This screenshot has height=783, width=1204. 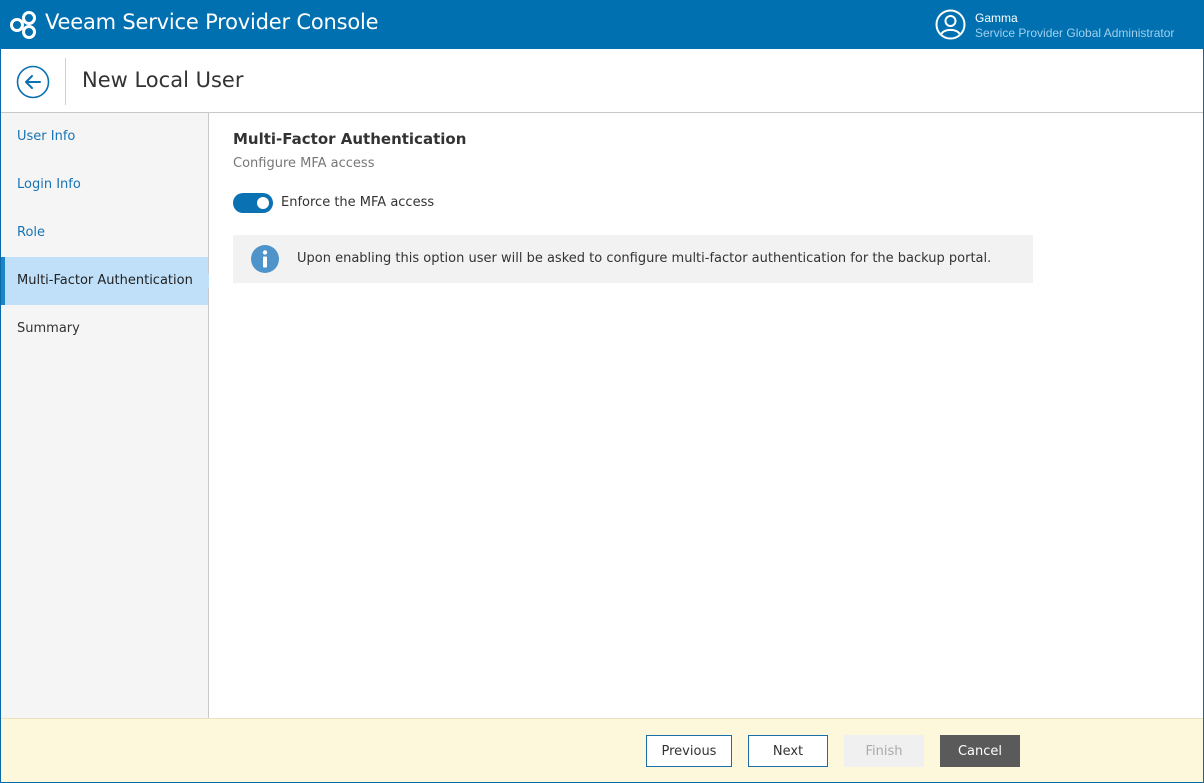 What do you see at coordinates (788, 751) in the screenshot?
I see `next-button: Next` at bounding box center [788, 751].